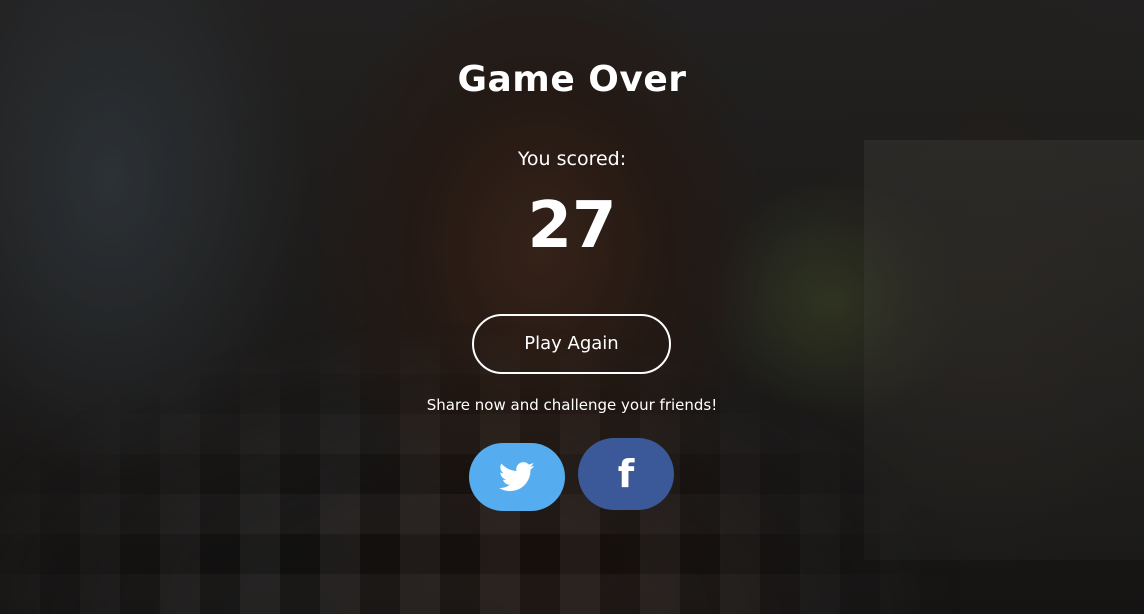 The width and height of the screenshot is (1144, 614). I want to click on game-over-title: Game Over, so click(572, 79).